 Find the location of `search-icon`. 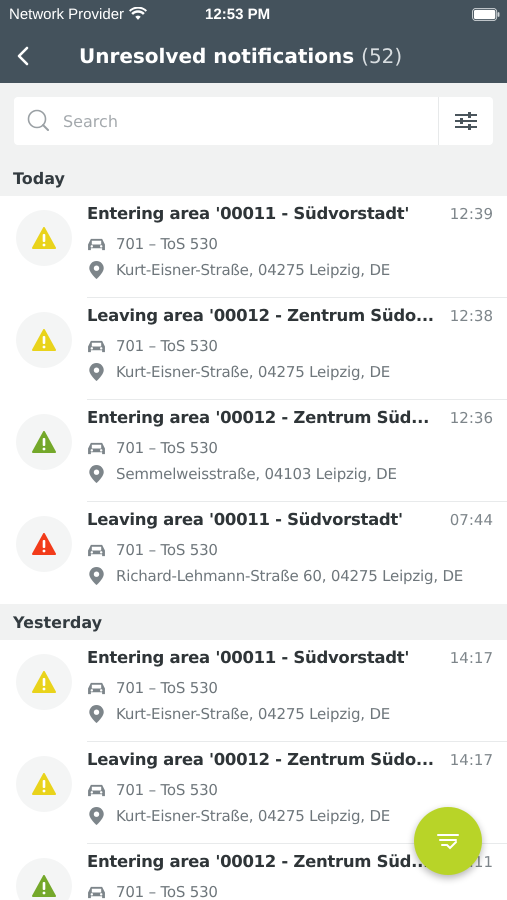

search-icon is located at coordinates (39, 121).